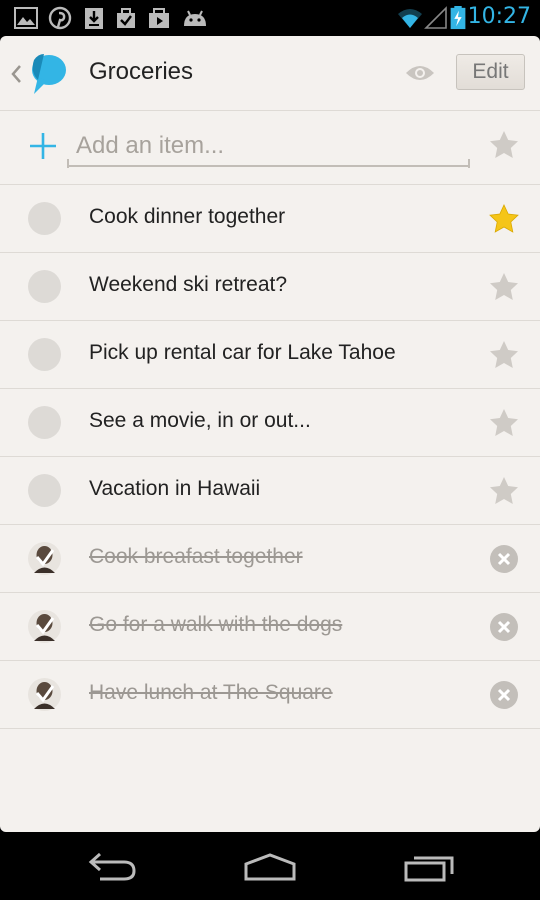 The height and width of the screenshot is (900, 540). What do you see at coordinates (126, 18) in the screenshot?
I see `checklist-icon` at bounding box center [126, 18].